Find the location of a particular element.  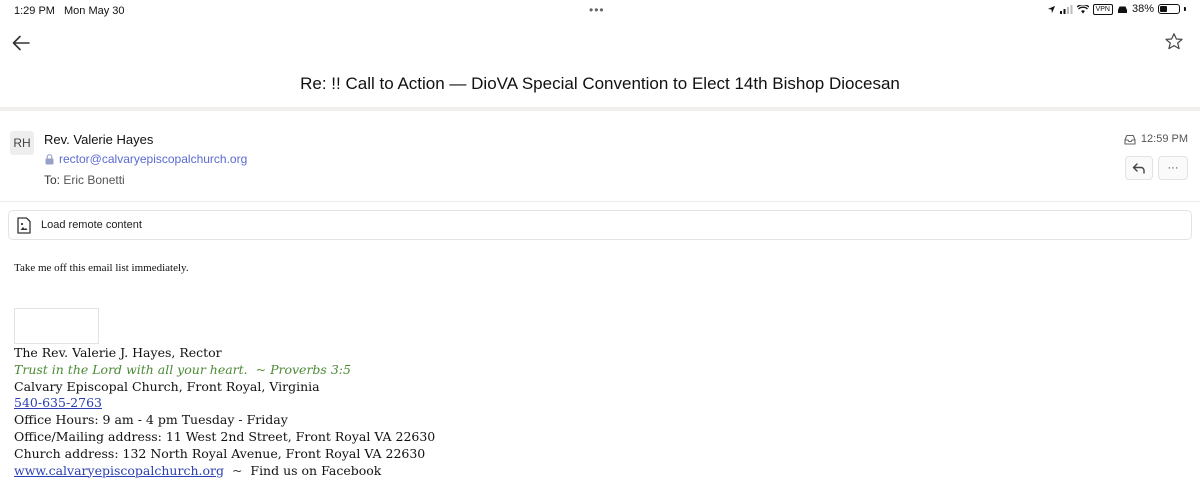

sender-name: Rev. Valerie Hayes is located at coordinates (98, 139).